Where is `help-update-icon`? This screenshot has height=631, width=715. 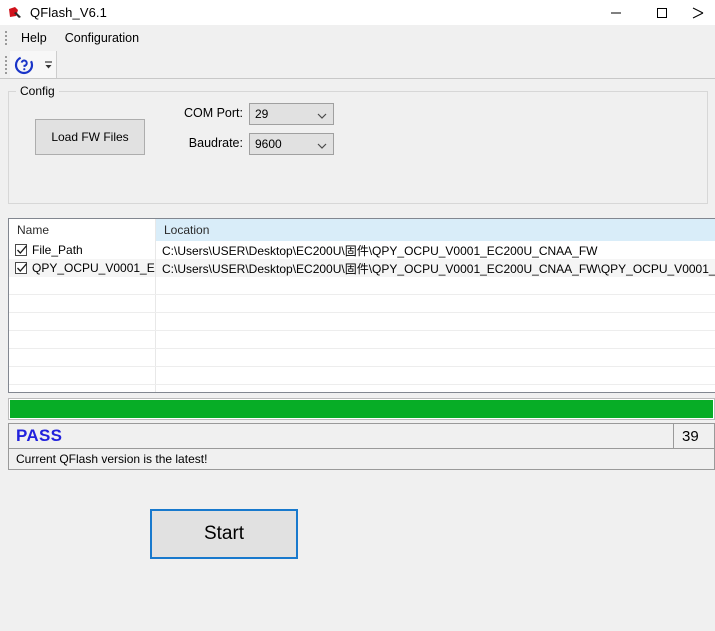
help-update-icon is located at coordinates (24, 65).